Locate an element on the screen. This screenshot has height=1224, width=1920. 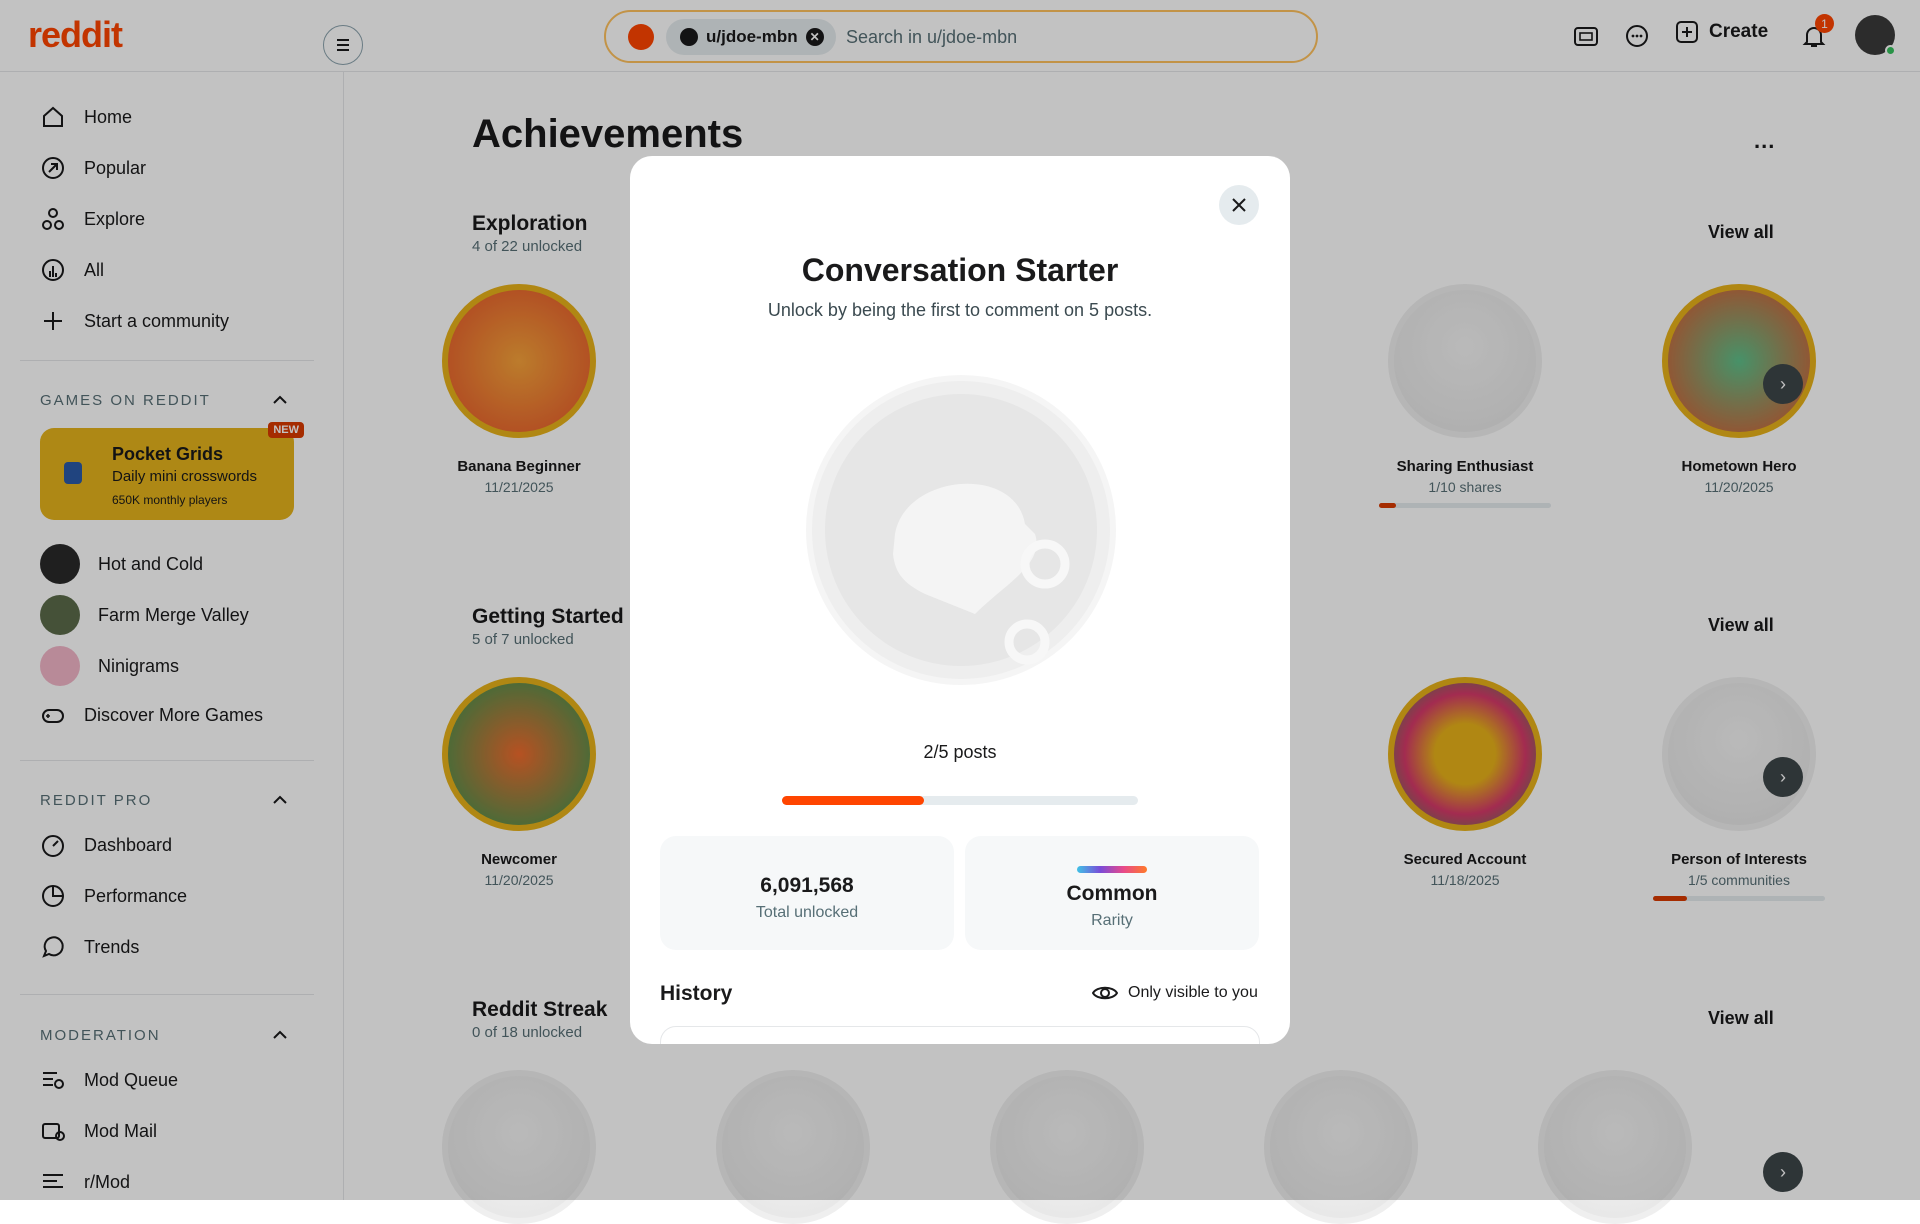
visibility-note: Only visible to you is located at coordinates (1175, 993).